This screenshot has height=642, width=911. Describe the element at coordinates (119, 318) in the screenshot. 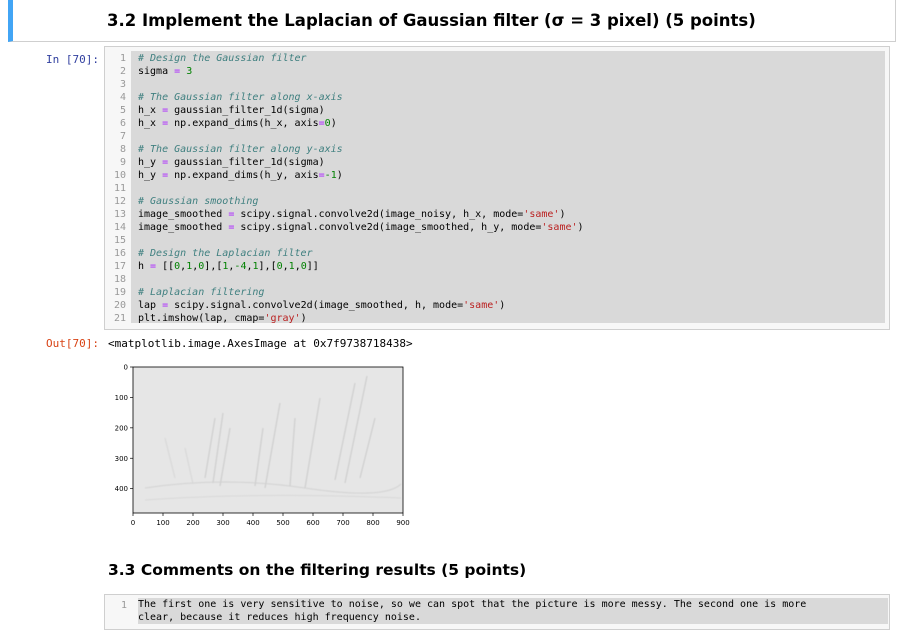

I see `line-number: 21` at that location.